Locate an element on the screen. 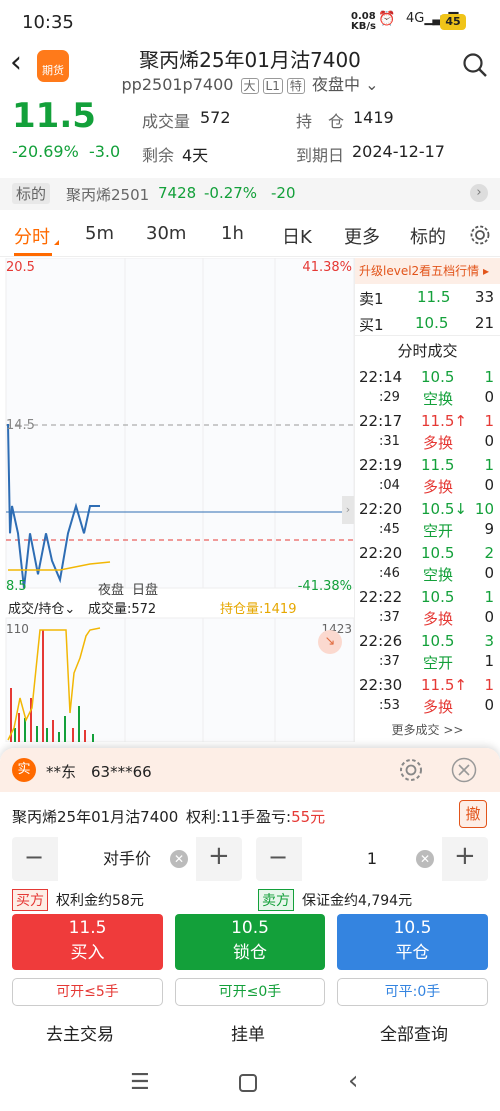 The height and width of the screenshot is (1111, 500). tick-row: 22:20 10.5 2 :46 空换 0 is located at coordinates (426, 564).